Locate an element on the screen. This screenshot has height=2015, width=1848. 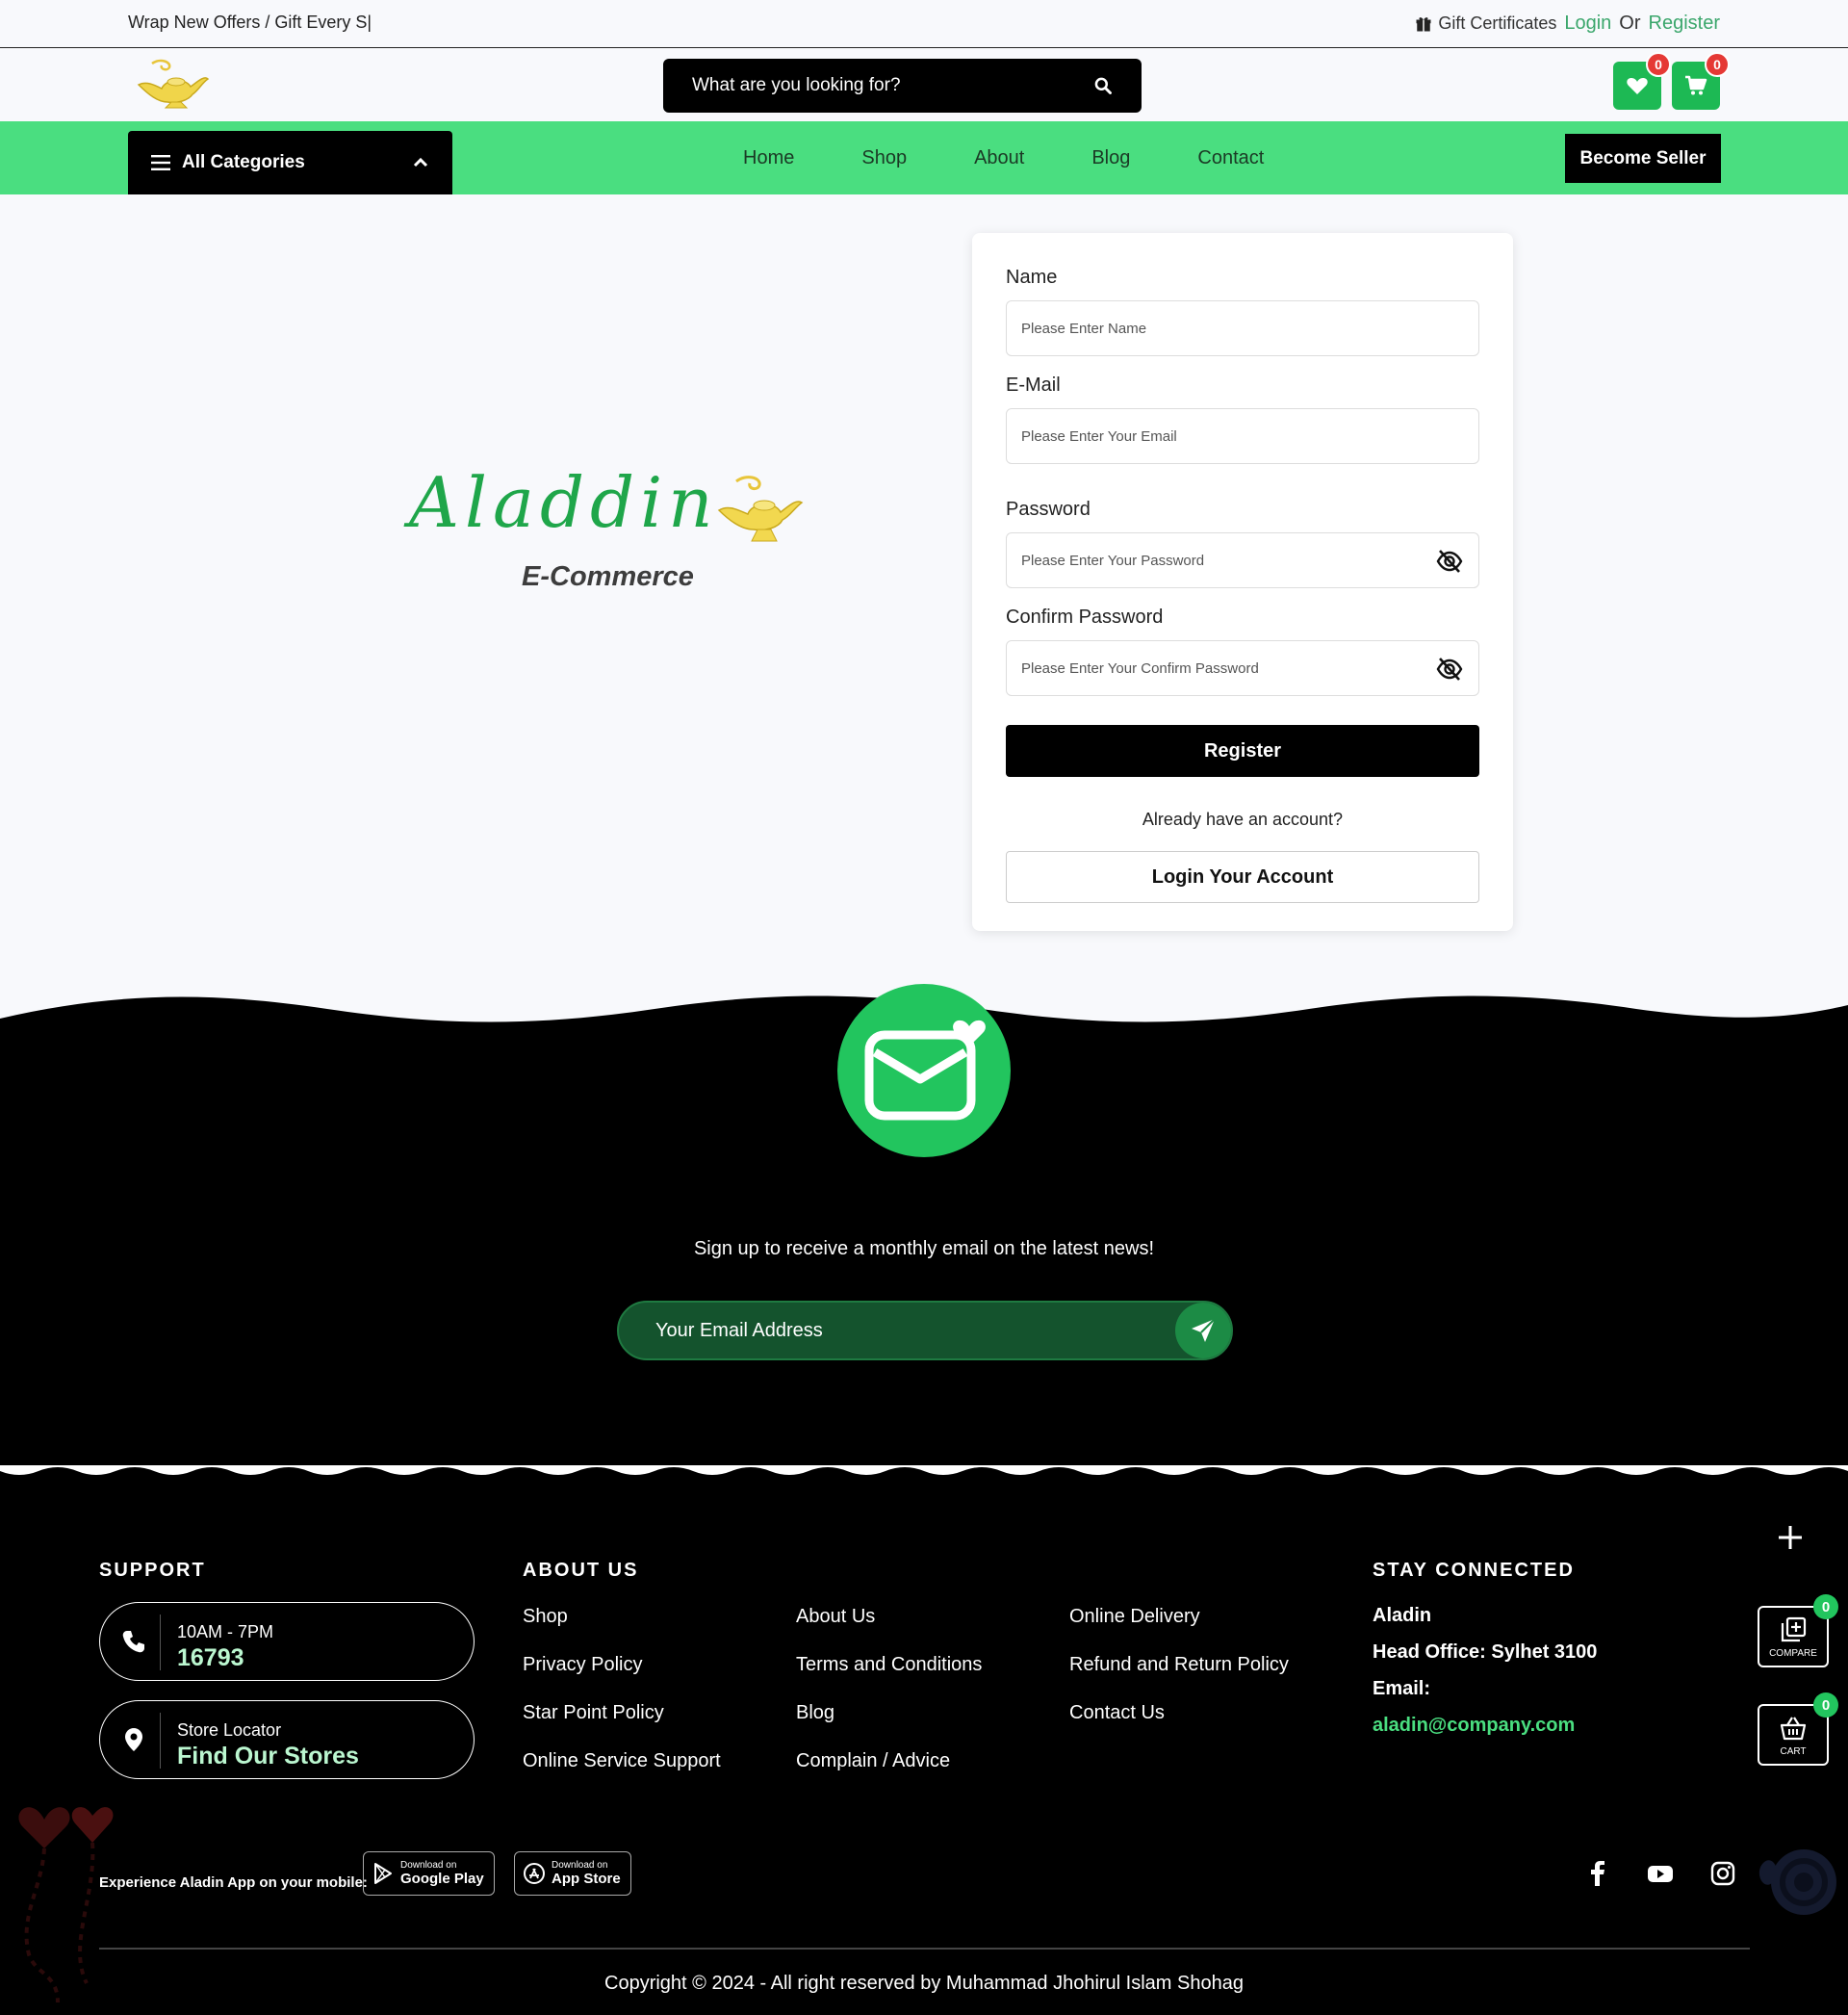
google-play-icon is located at coordinates (383, 1874).